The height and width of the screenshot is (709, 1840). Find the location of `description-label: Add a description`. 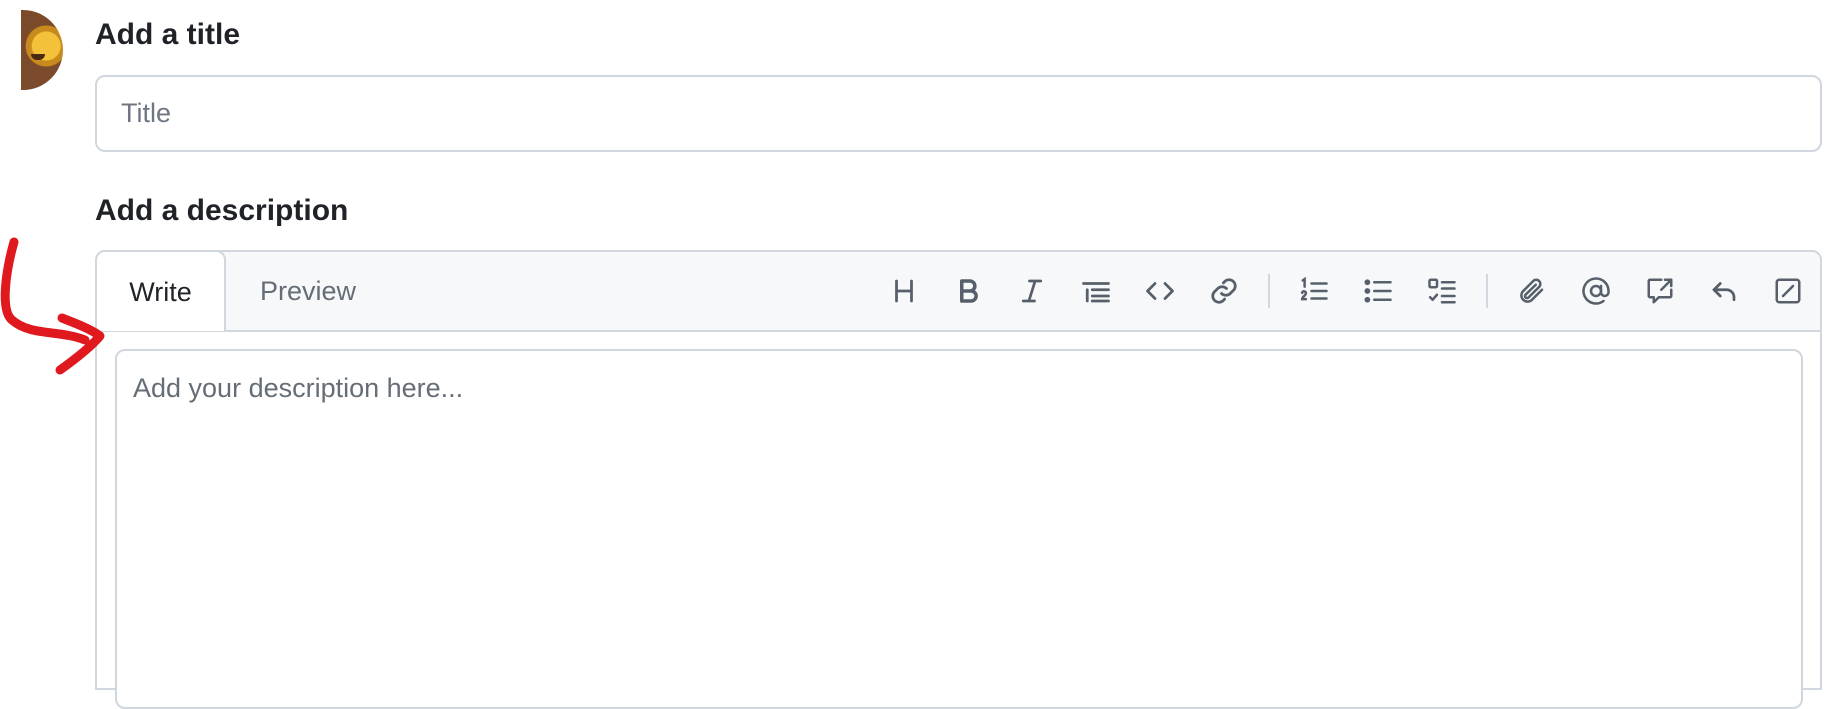

description-label: Add a description is located at coordinates (222, 210).